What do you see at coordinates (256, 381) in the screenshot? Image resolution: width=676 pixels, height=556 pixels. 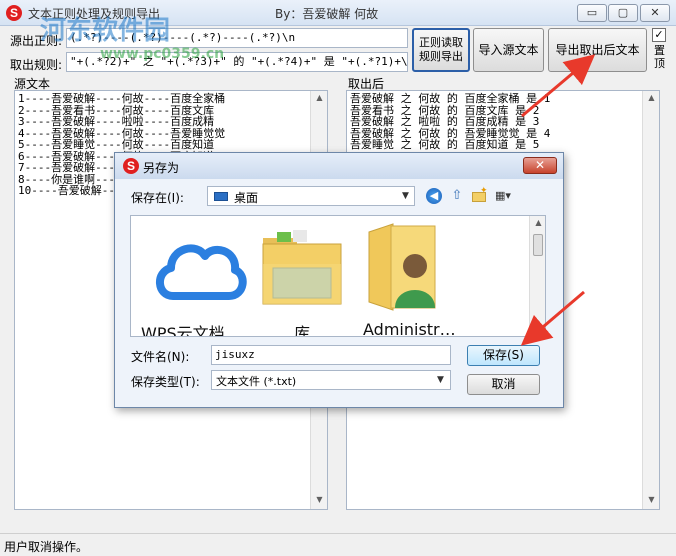 I see `filetype-value: 文本文件 (*.txt)` at bounding box center [256, 381].